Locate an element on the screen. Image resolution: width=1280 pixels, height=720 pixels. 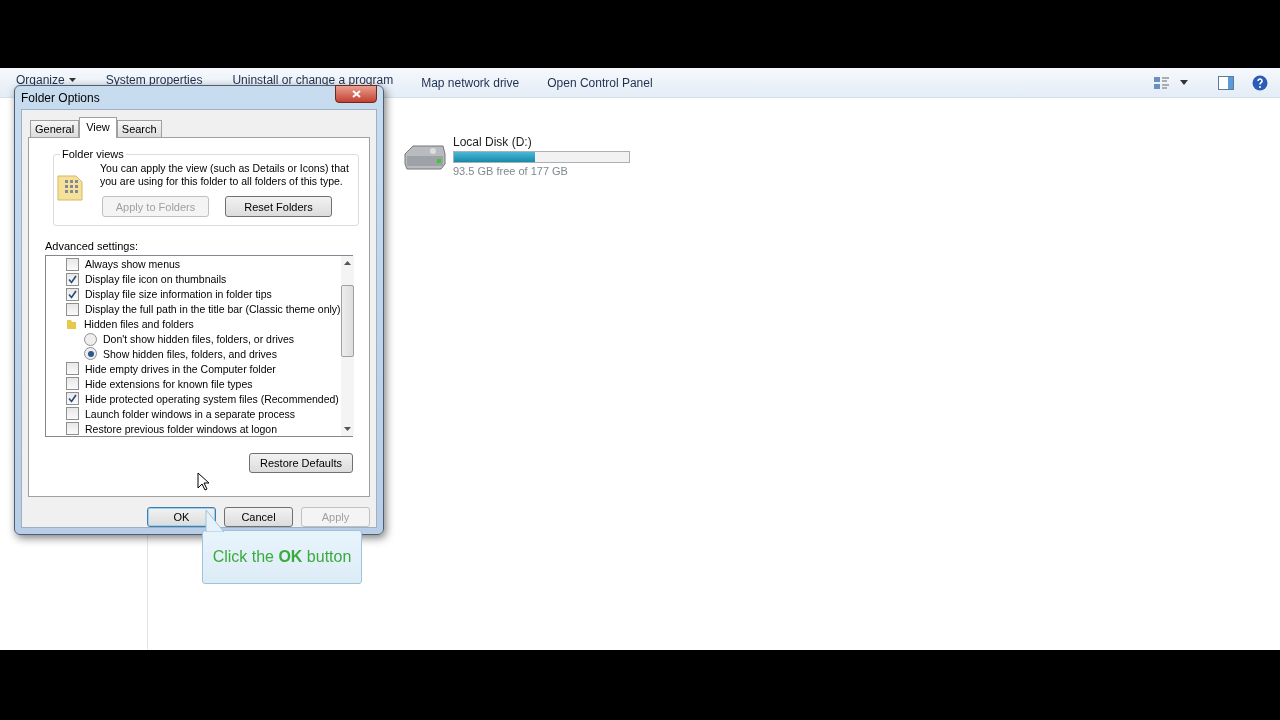
toolbar-button: Map network drive is located at coordinates (470, 82).